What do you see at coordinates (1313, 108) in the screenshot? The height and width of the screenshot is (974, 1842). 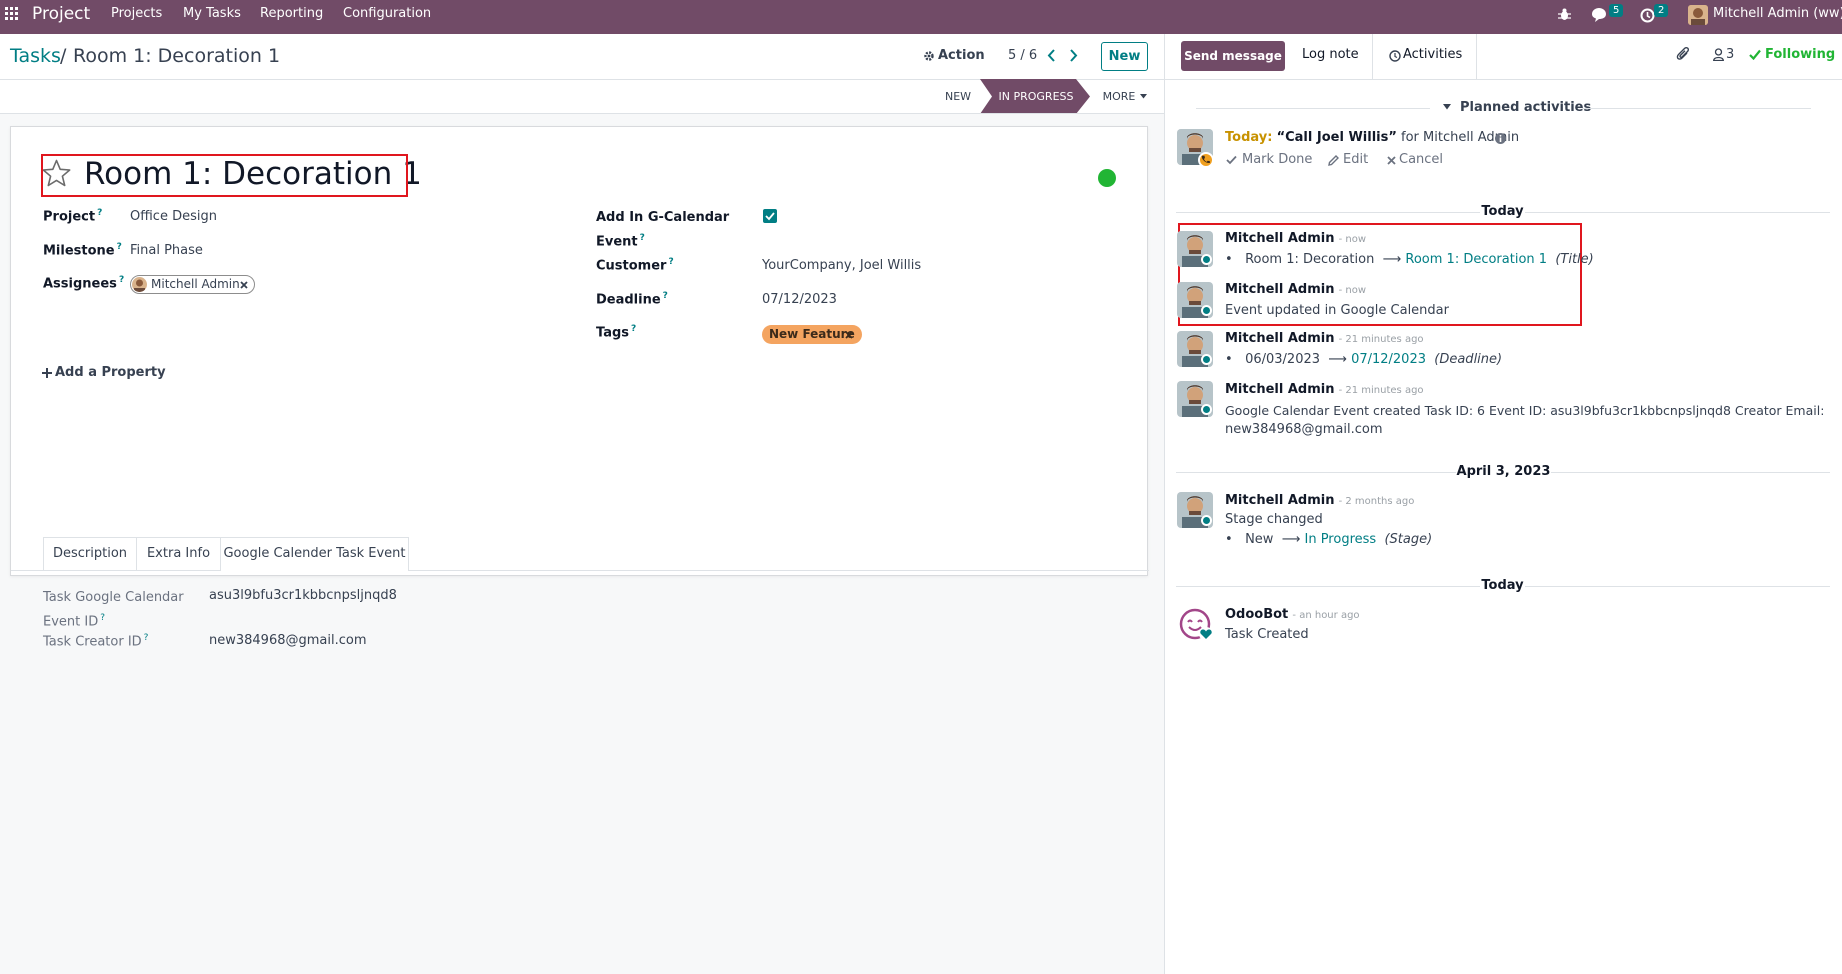 I see `planned-activities-line-left` at bounding box center [1313, 108].